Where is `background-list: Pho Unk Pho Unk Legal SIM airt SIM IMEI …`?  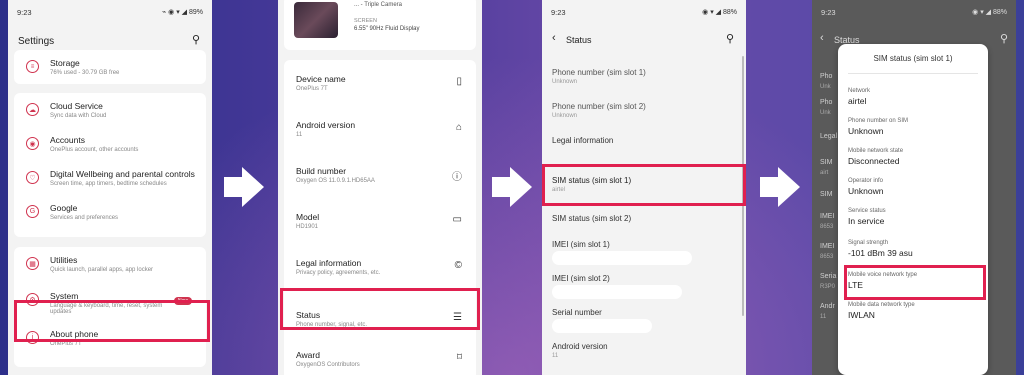
background-list: Pho Unk Pho Unk Legal SIM airt SIM IMEI … is located at coordinates (828, 197).